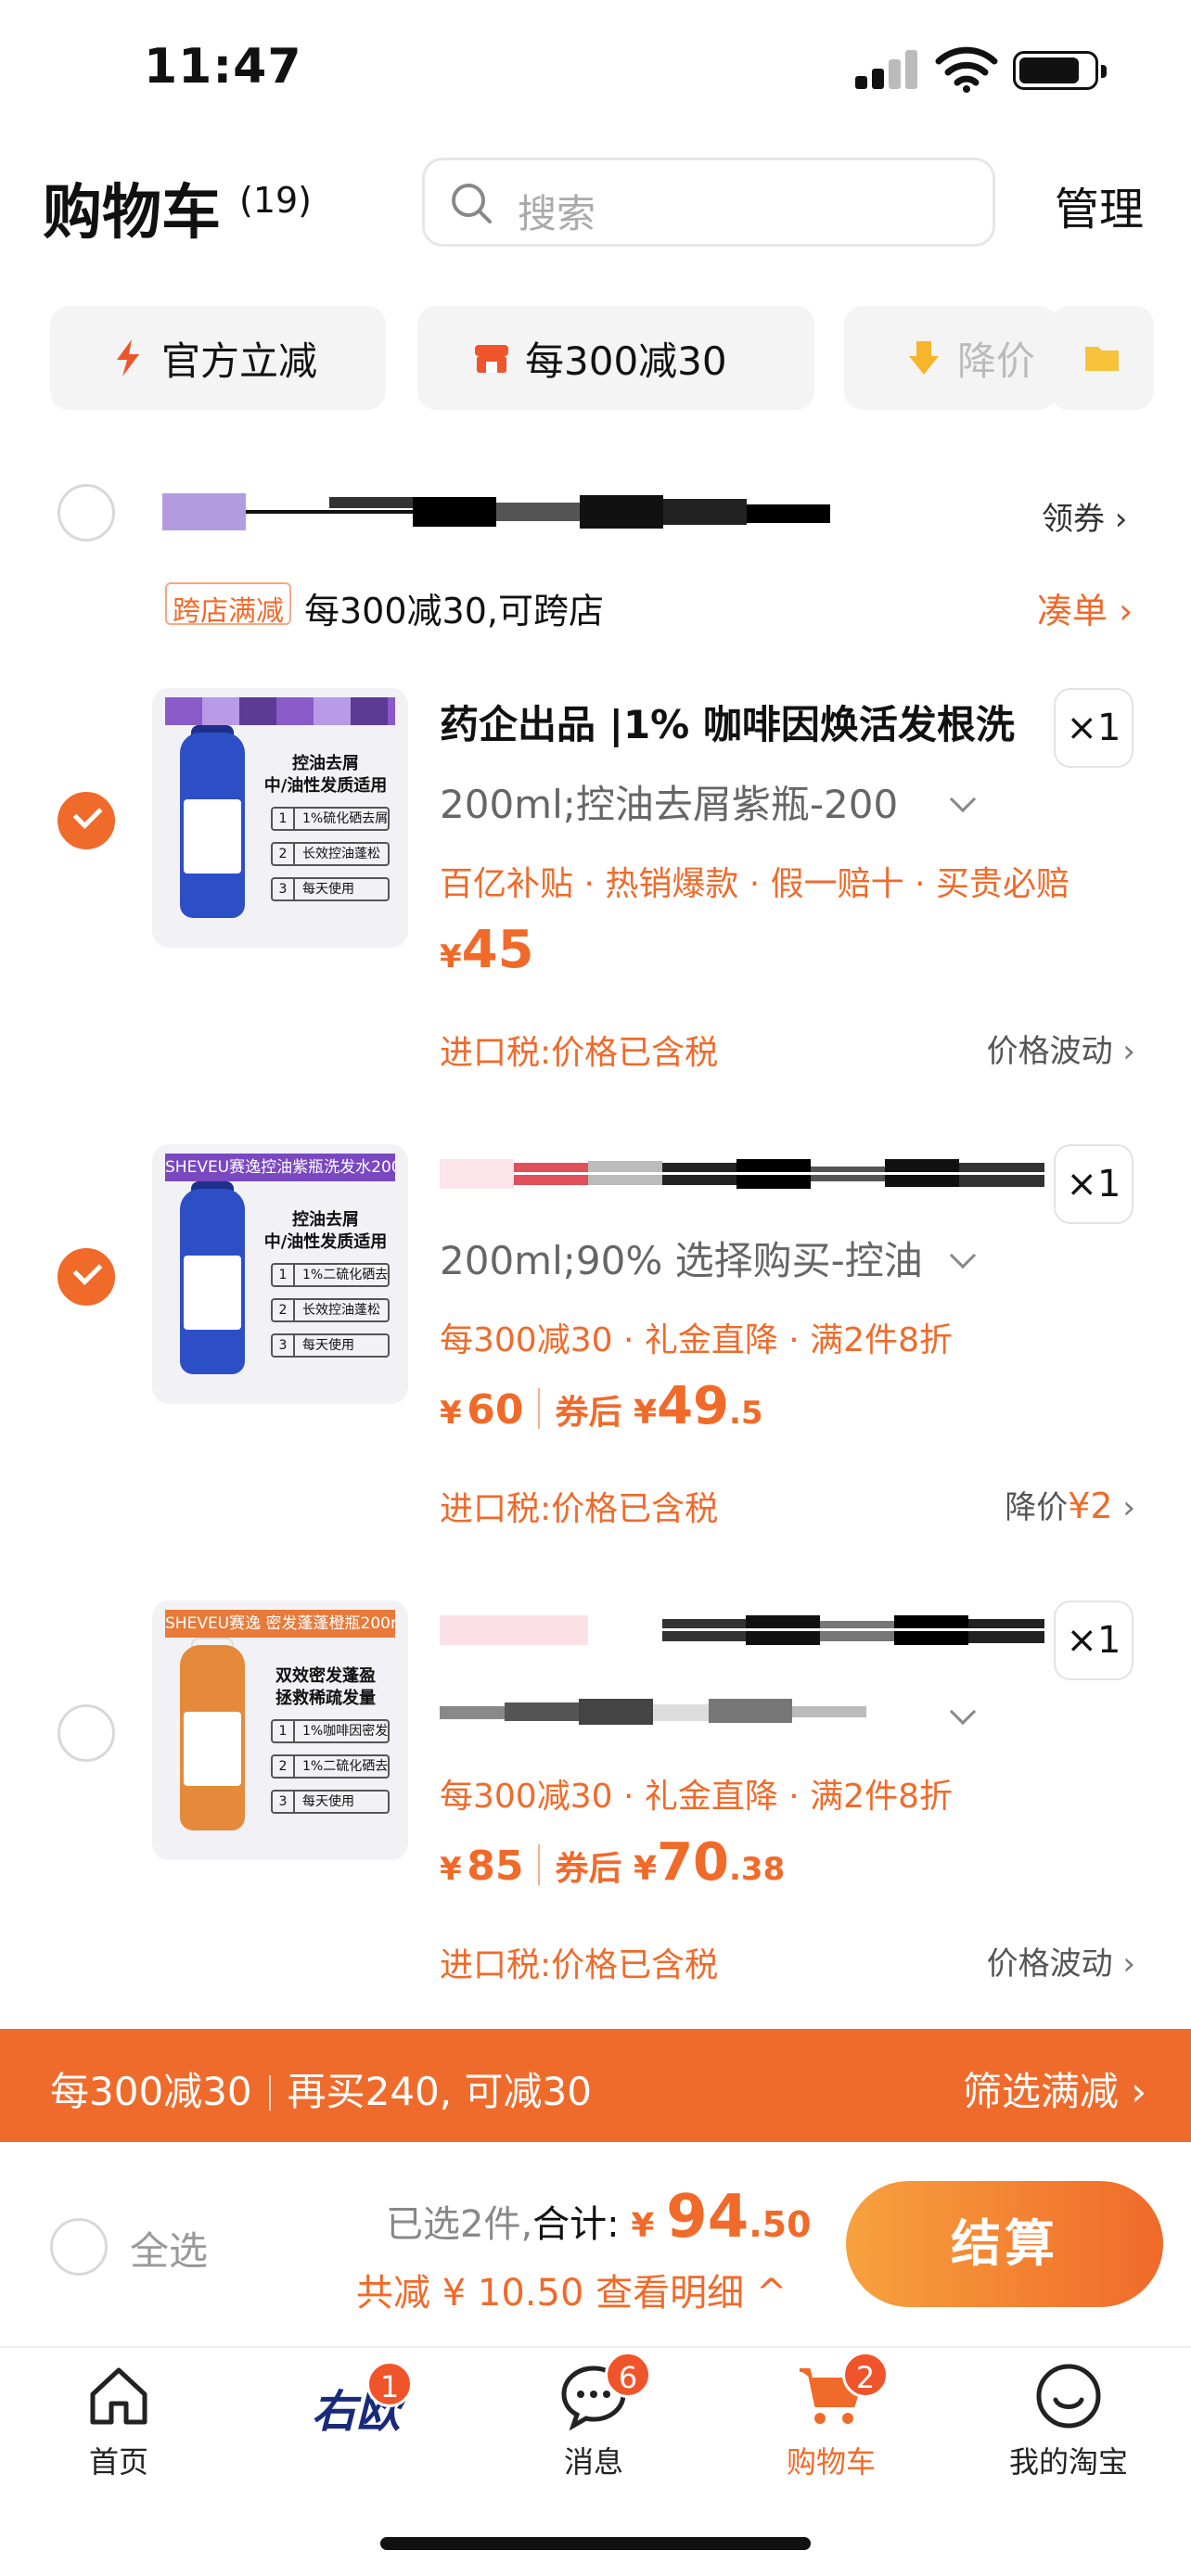 The width and height of the screenshot is (1191, 2576). I want to click on price: ¥45, so click(487, 950).